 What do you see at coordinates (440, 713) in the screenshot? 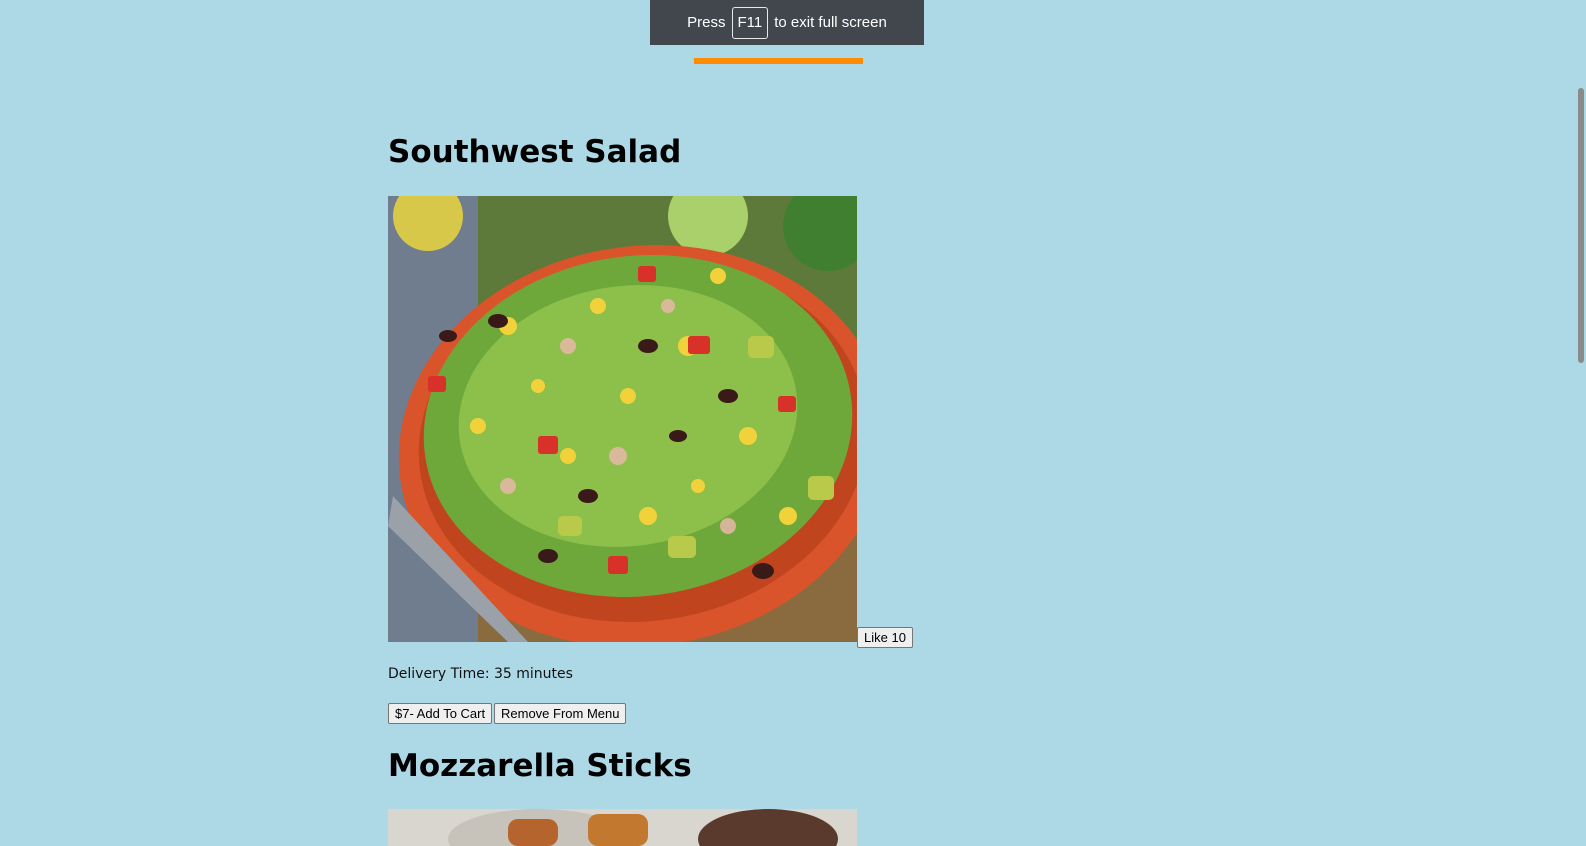
I see `add-to-cart-button: $7- Add To Cart` at bounding box center [440, 713].